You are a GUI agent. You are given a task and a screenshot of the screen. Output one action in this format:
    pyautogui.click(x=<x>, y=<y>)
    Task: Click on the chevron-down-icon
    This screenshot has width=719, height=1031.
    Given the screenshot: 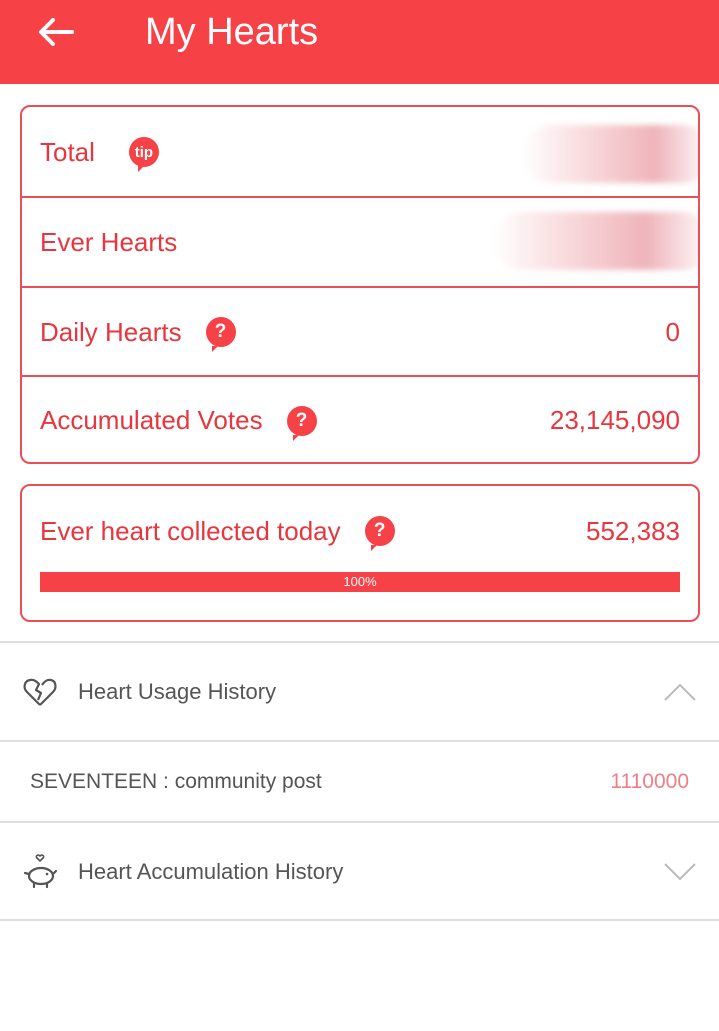 What is the action you would take?
    pyautogui.click(x=680, y=872)
    